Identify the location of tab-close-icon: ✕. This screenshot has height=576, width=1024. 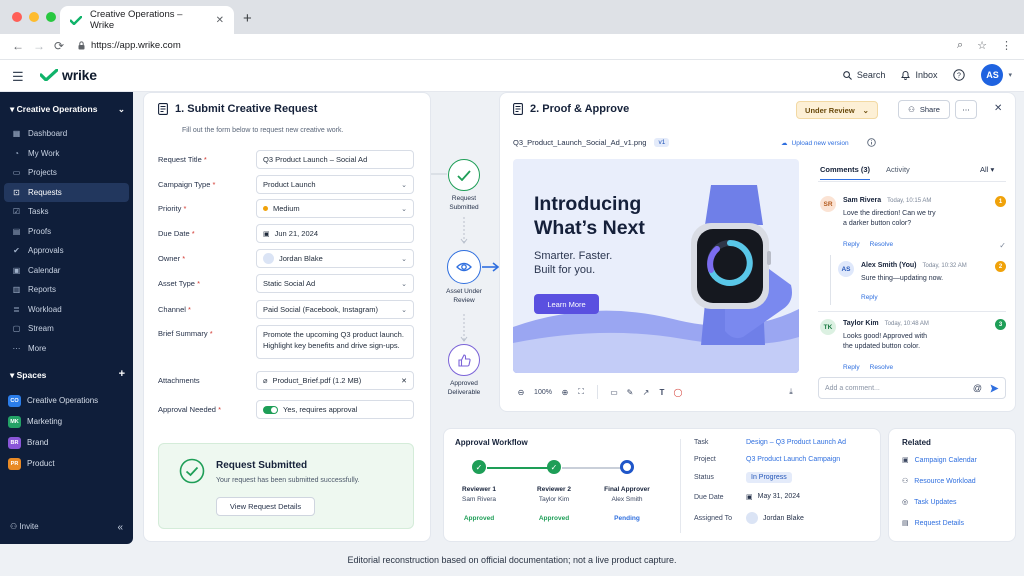
(220, 20).